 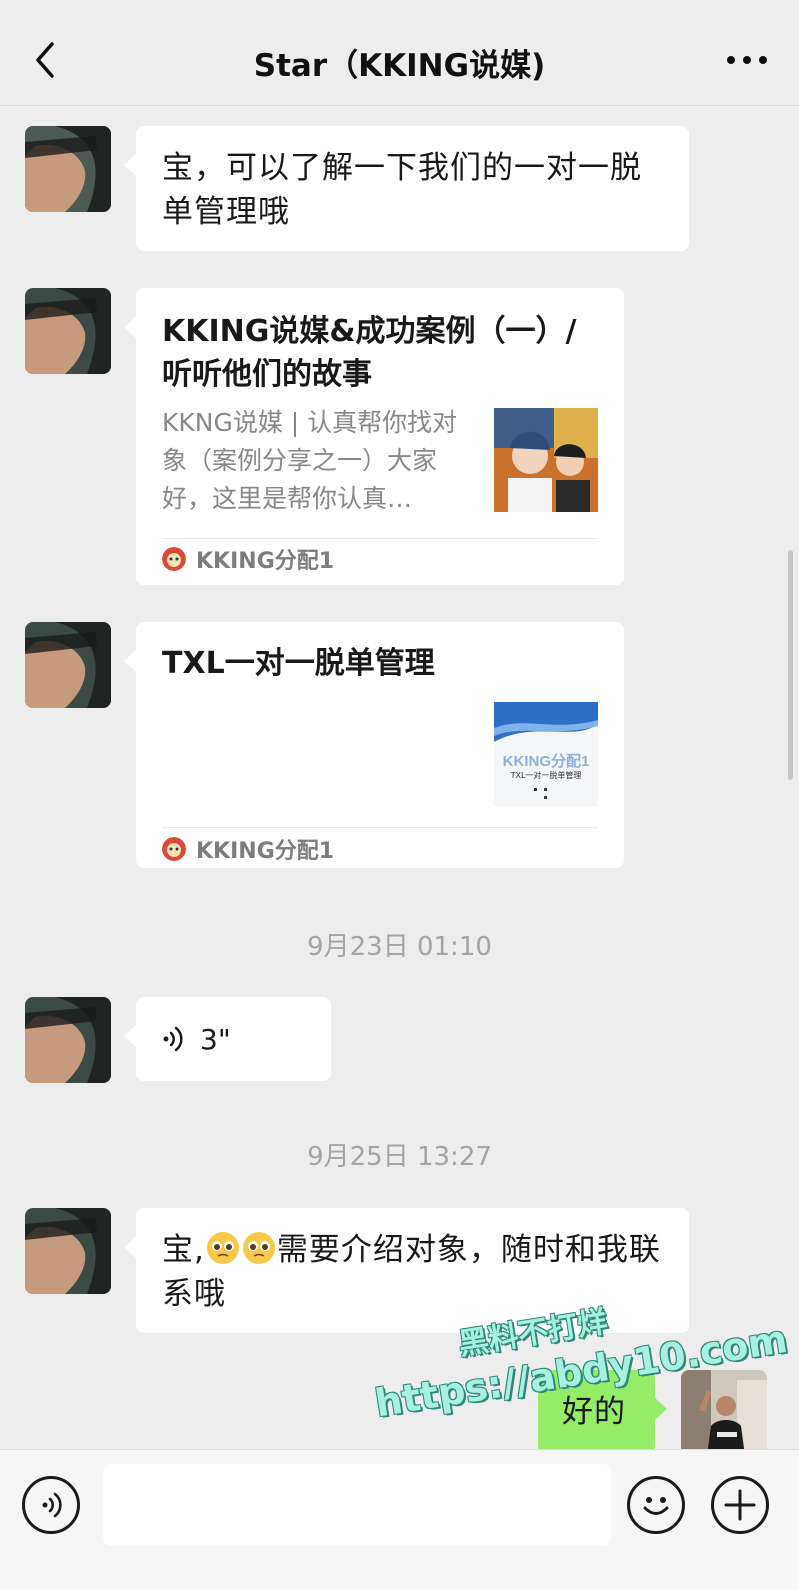 I want to click on message-bubble: 宝，可以了解一下我们的一对一脱单管理哦, so click(x=406, y=188).